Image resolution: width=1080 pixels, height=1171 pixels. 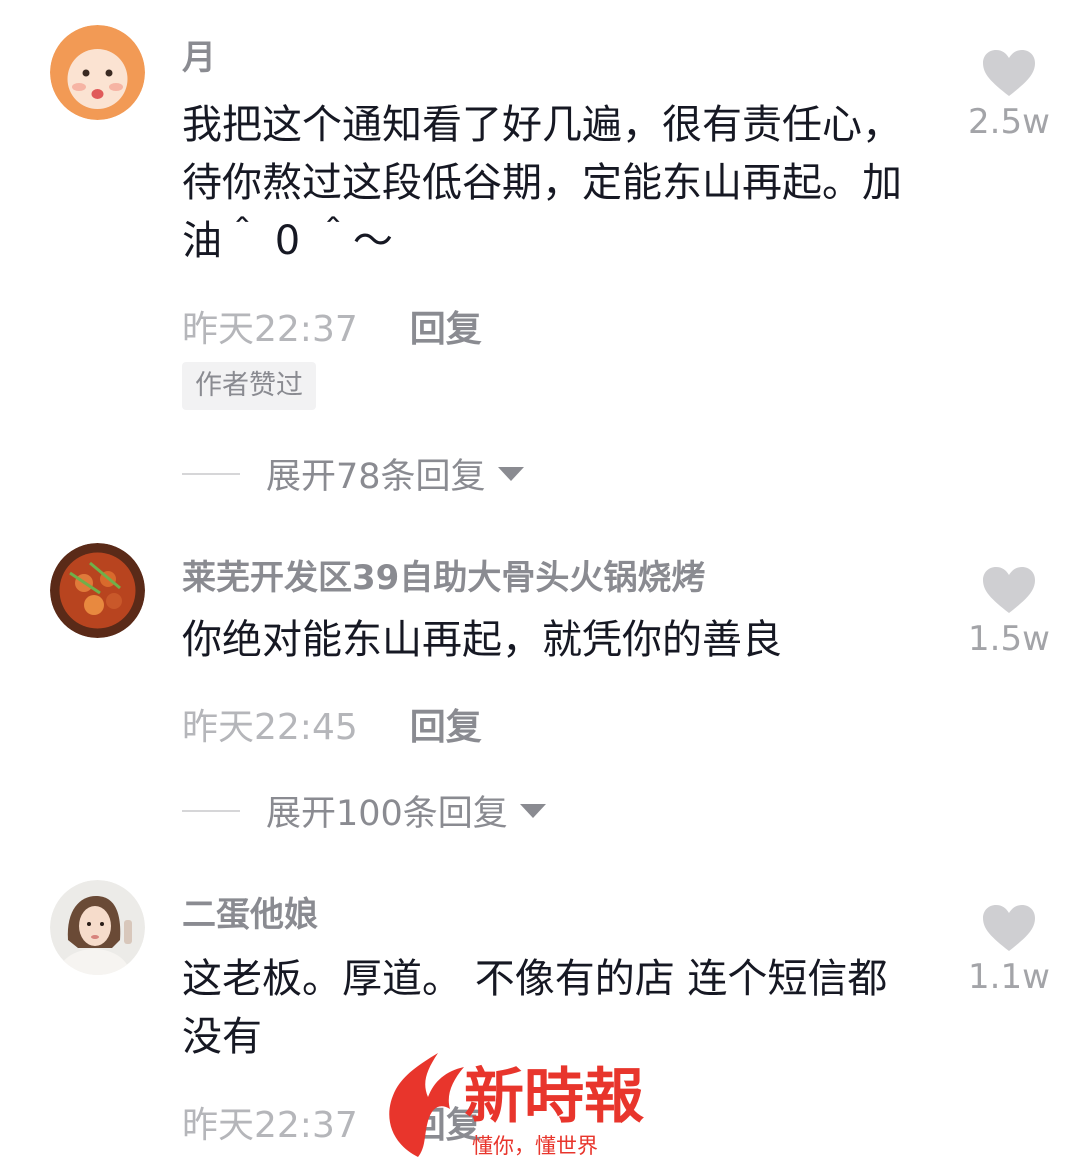 What do you see at coordinates (249, 386) in the screenshot?
I see `author-liked-badge: 作者赞过` at bounding box center [249, 386].